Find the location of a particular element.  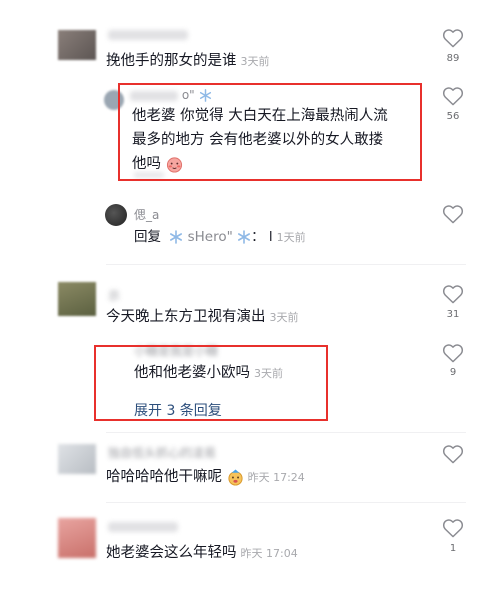

like-count: 1 is located at coordinates (453, 548).